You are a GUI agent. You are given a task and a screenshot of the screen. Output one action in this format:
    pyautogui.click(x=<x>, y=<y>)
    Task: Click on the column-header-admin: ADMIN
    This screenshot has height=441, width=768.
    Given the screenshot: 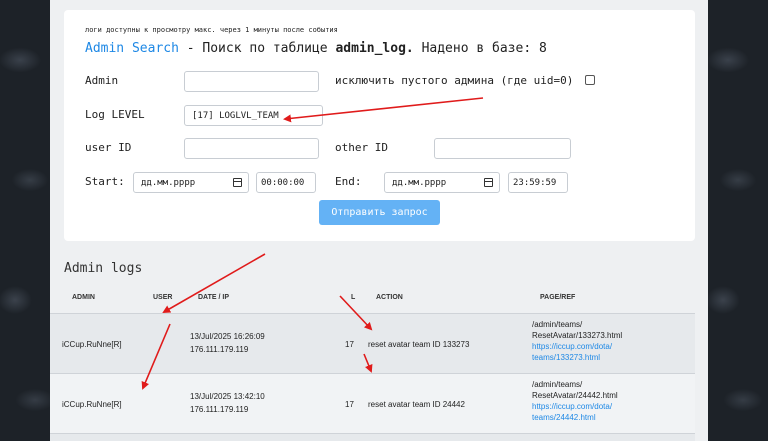 What is the action you would take?
    pyautogui.click(x=83, y=297)
    